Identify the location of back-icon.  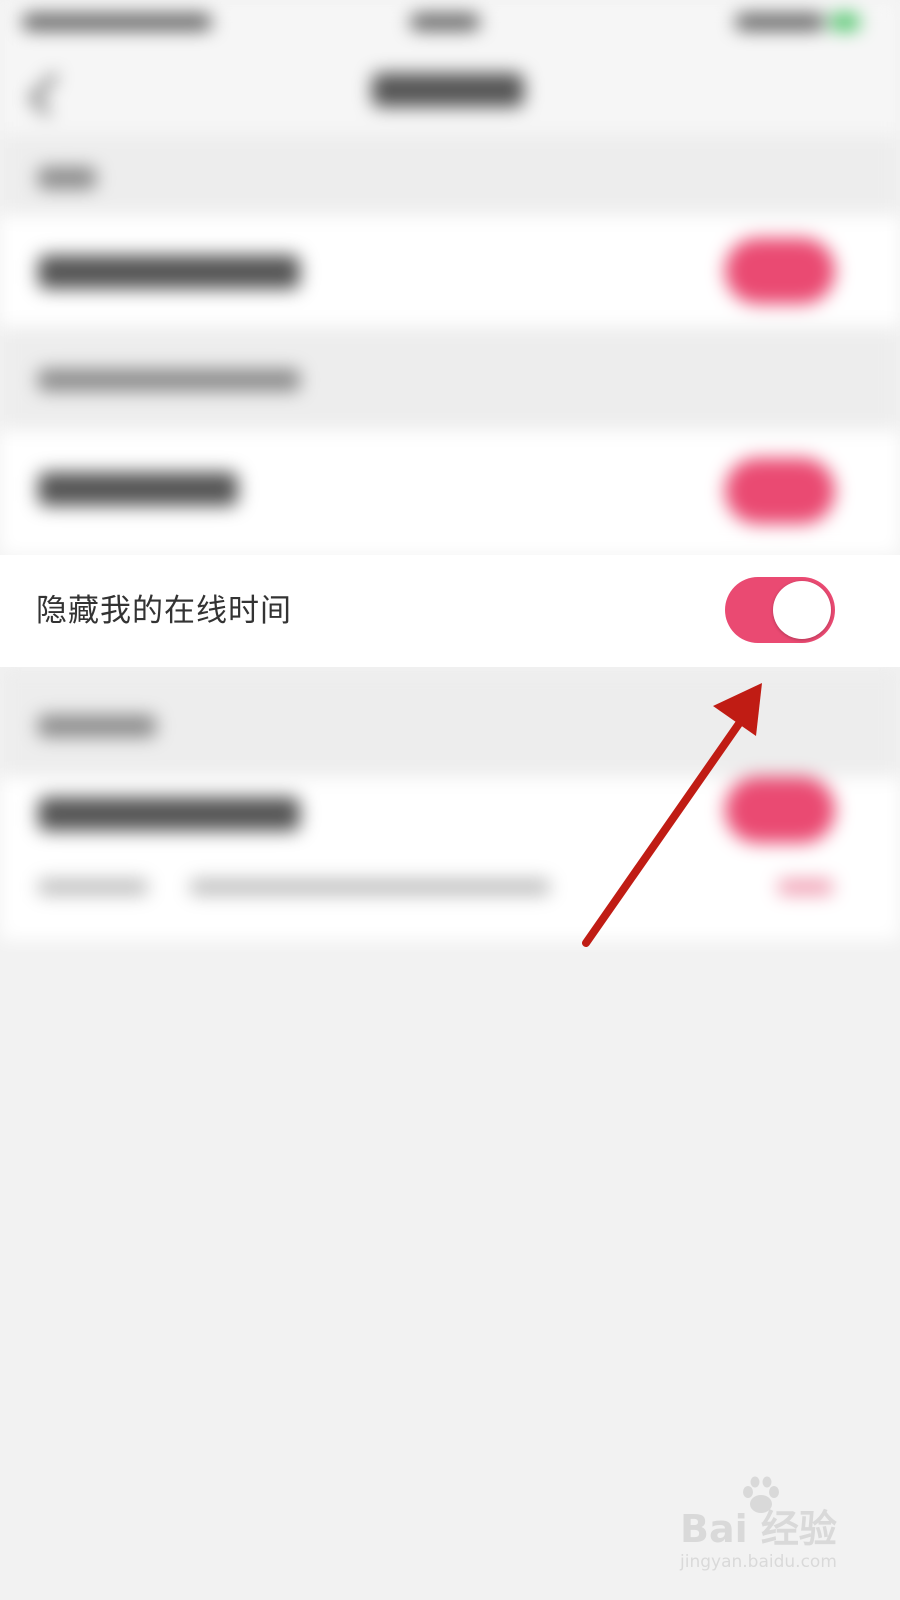
(50, 94).